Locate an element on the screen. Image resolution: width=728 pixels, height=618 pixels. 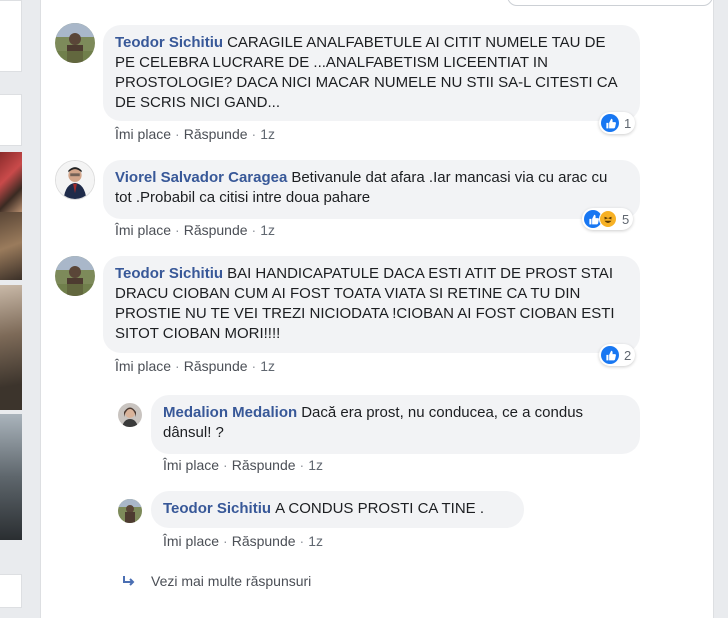
left-feed-column is located at coordinates (11, 304).